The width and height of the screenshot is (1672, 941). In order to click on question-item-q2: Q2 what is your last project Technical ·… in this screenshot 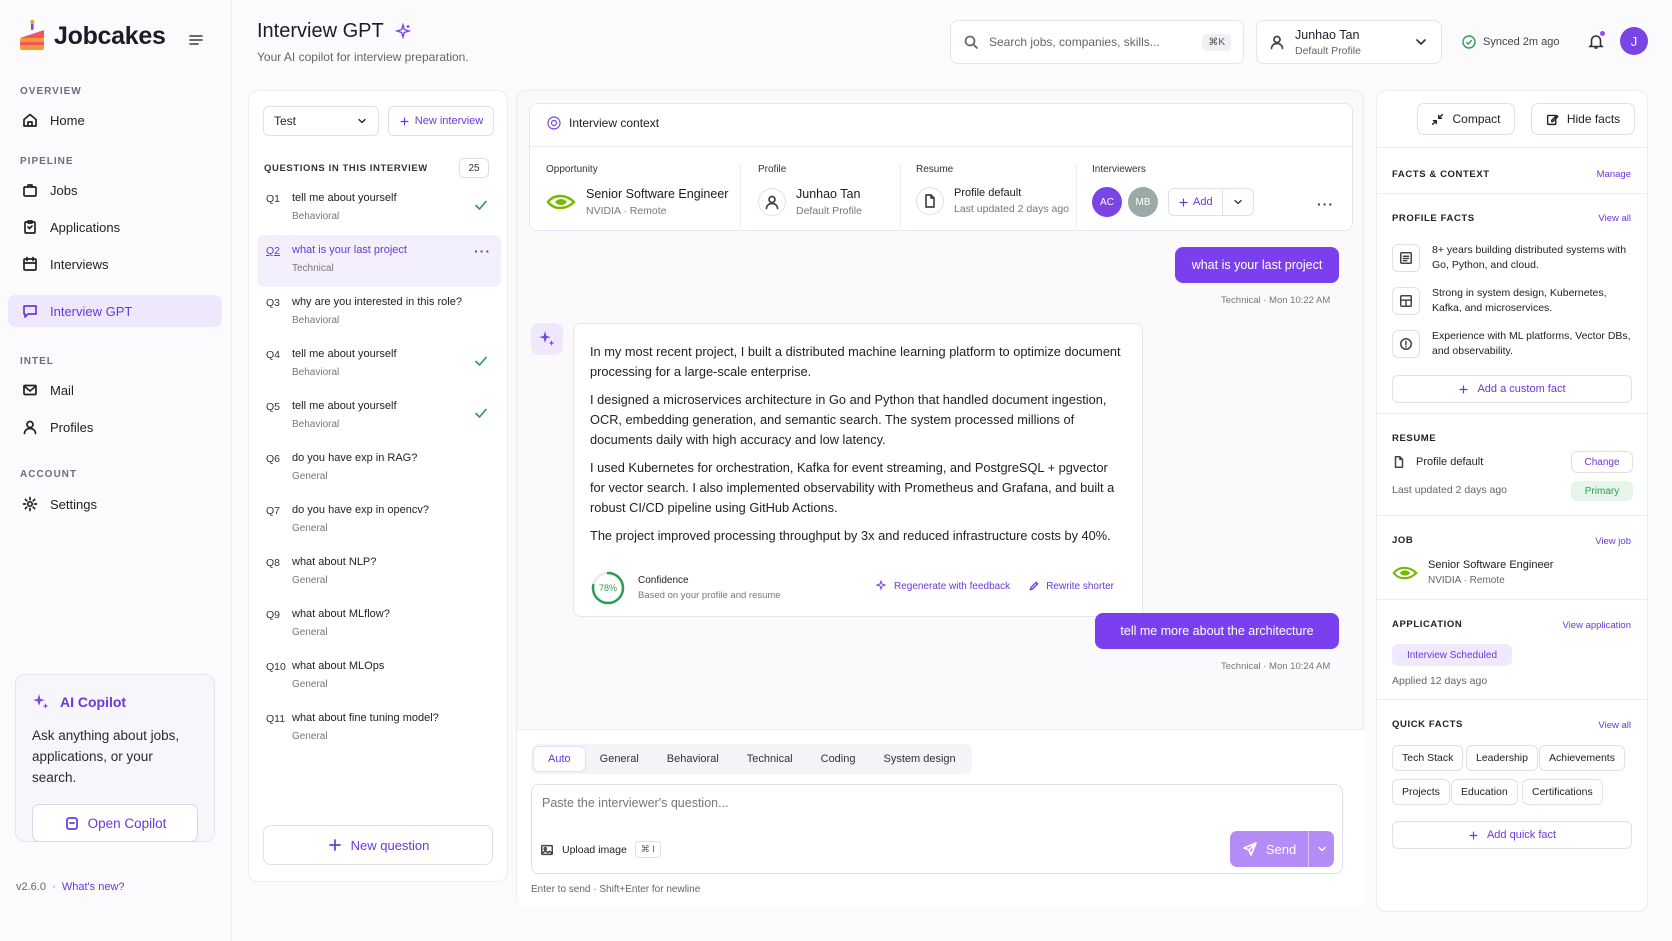, I will do `click(379, 261)`.